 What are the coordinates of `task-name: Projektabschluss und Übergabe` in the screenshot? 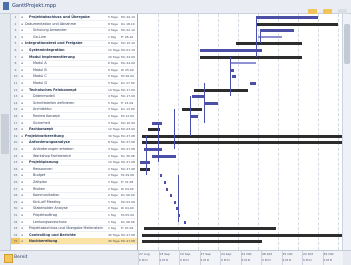 It's located at (59, 17).